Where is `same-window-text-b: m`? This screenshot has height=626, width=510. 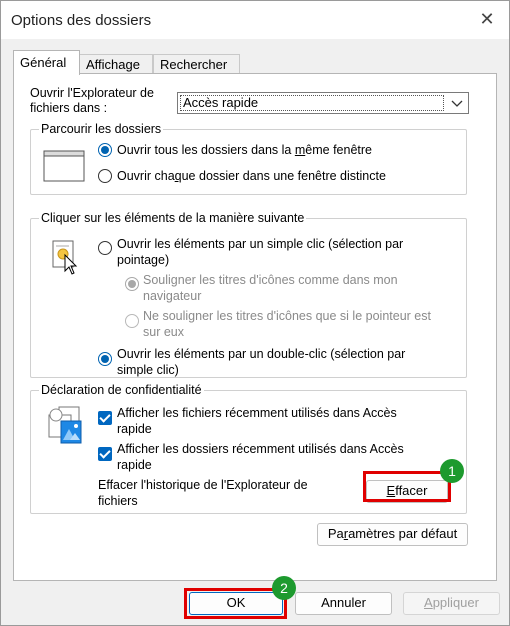
same-window-text-b: m is located at coordinates (300, 150).